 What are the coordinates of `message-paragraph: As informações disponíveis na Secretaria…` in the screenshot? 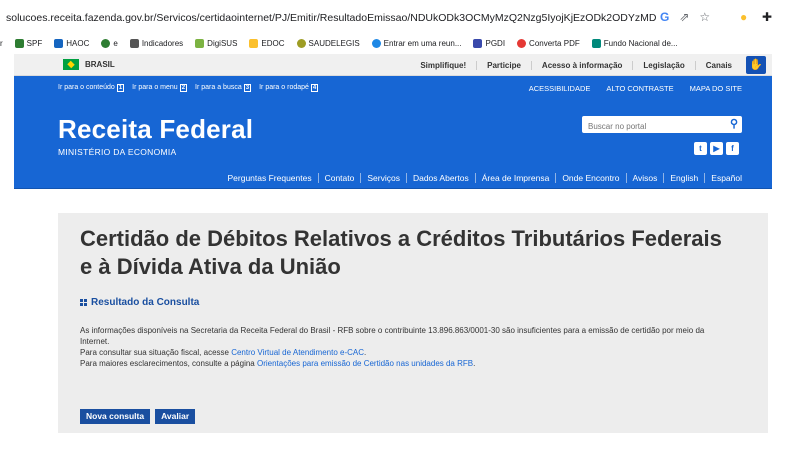 It's located at (392, 336).